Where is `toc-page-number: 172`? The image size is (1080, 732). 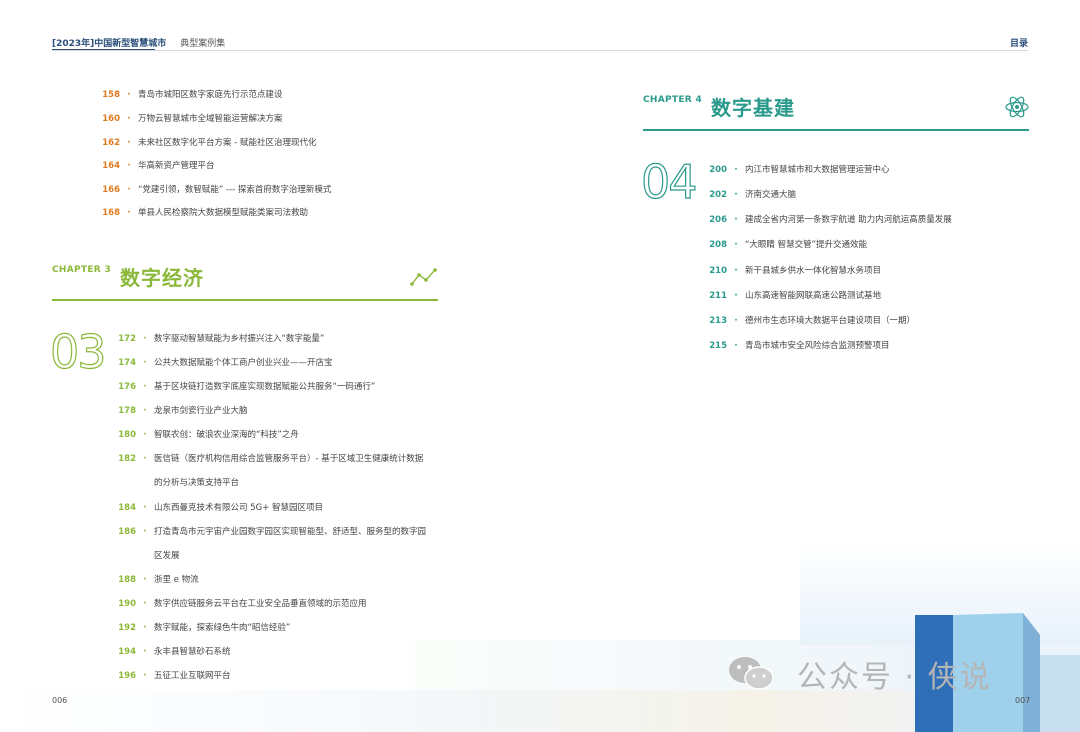
toc-page-number: 172 is located at coordinates (127, 339).